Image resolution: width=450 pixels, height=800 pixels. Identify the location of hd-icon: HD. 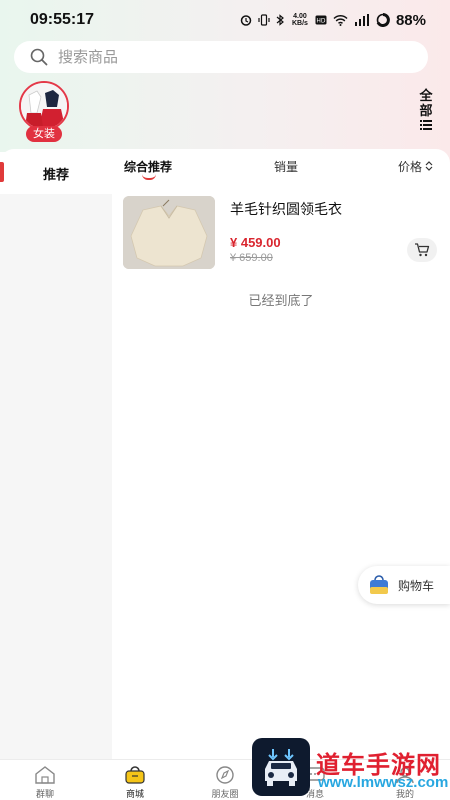
(321, 20).